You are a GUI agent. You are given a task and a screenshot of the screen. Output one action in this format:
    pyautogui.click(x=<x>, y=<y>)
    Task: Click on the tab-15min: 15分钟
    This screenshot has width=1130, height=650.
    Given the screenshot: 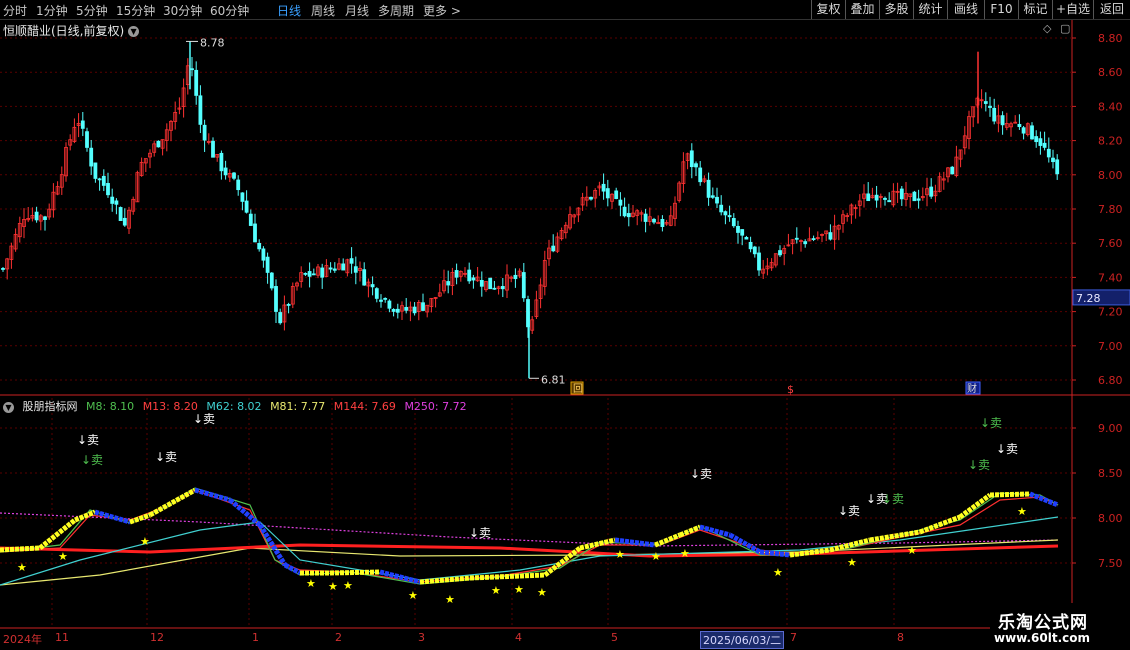 What is the action you would take?
    pyautogui.click(x=135, y=10)
    